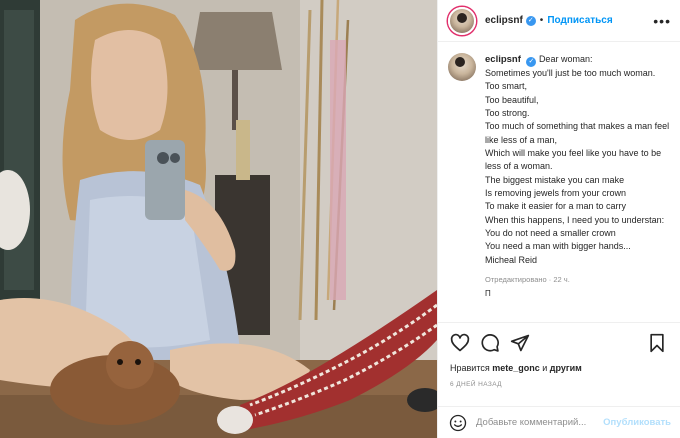  Describe the element at coordinates (488, 293) in the screenshot. I see `next-comment-truncated: П` at that location.